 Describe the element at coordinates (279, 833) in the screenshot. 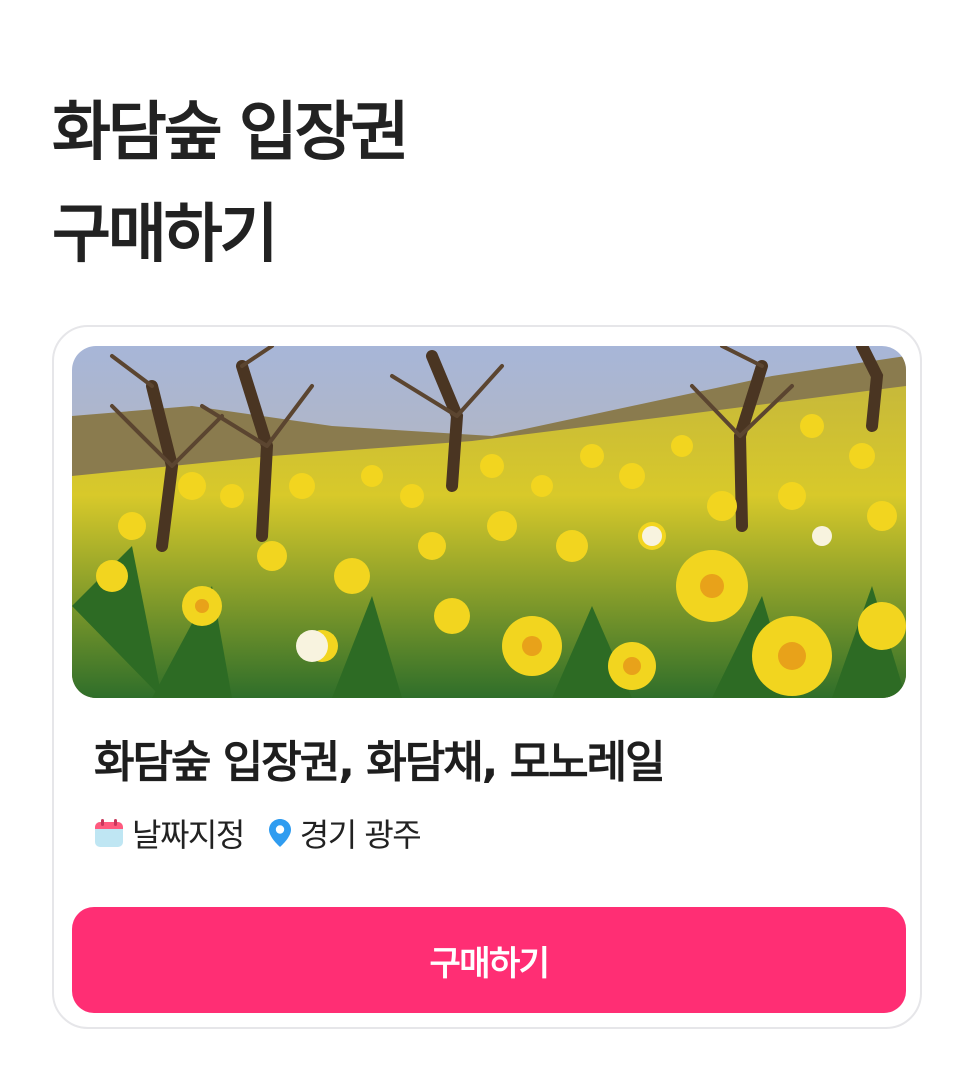

I see `map-pin-icon` at that location.